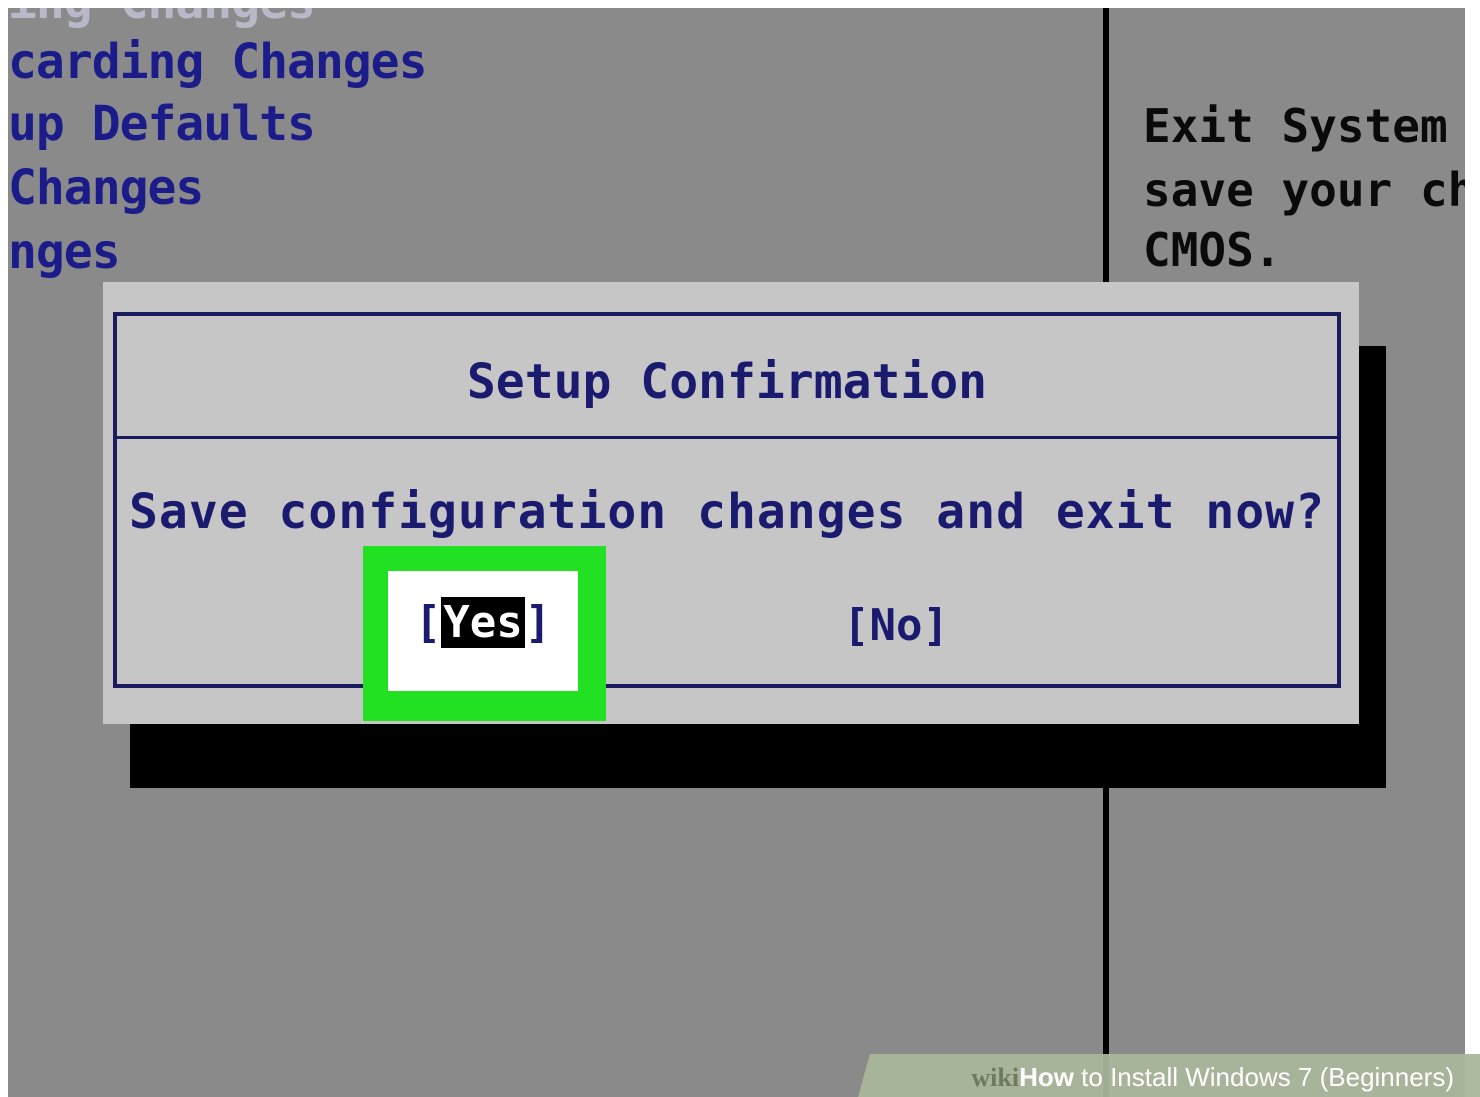 This screenshot has height=1097, width=1480. Describe the element at coordinates (162, 124) in the screenshot. I see `menu-item-load-defaults: up Defaults` at that location.